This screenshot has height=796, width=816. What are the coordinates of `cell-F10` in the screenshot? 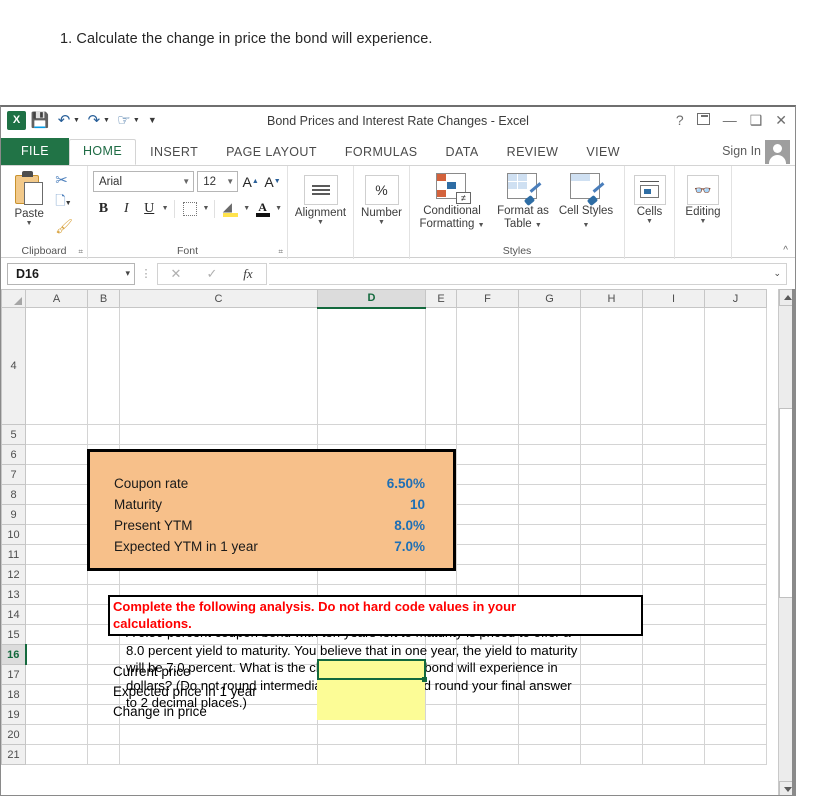 It's located at (487, 534).